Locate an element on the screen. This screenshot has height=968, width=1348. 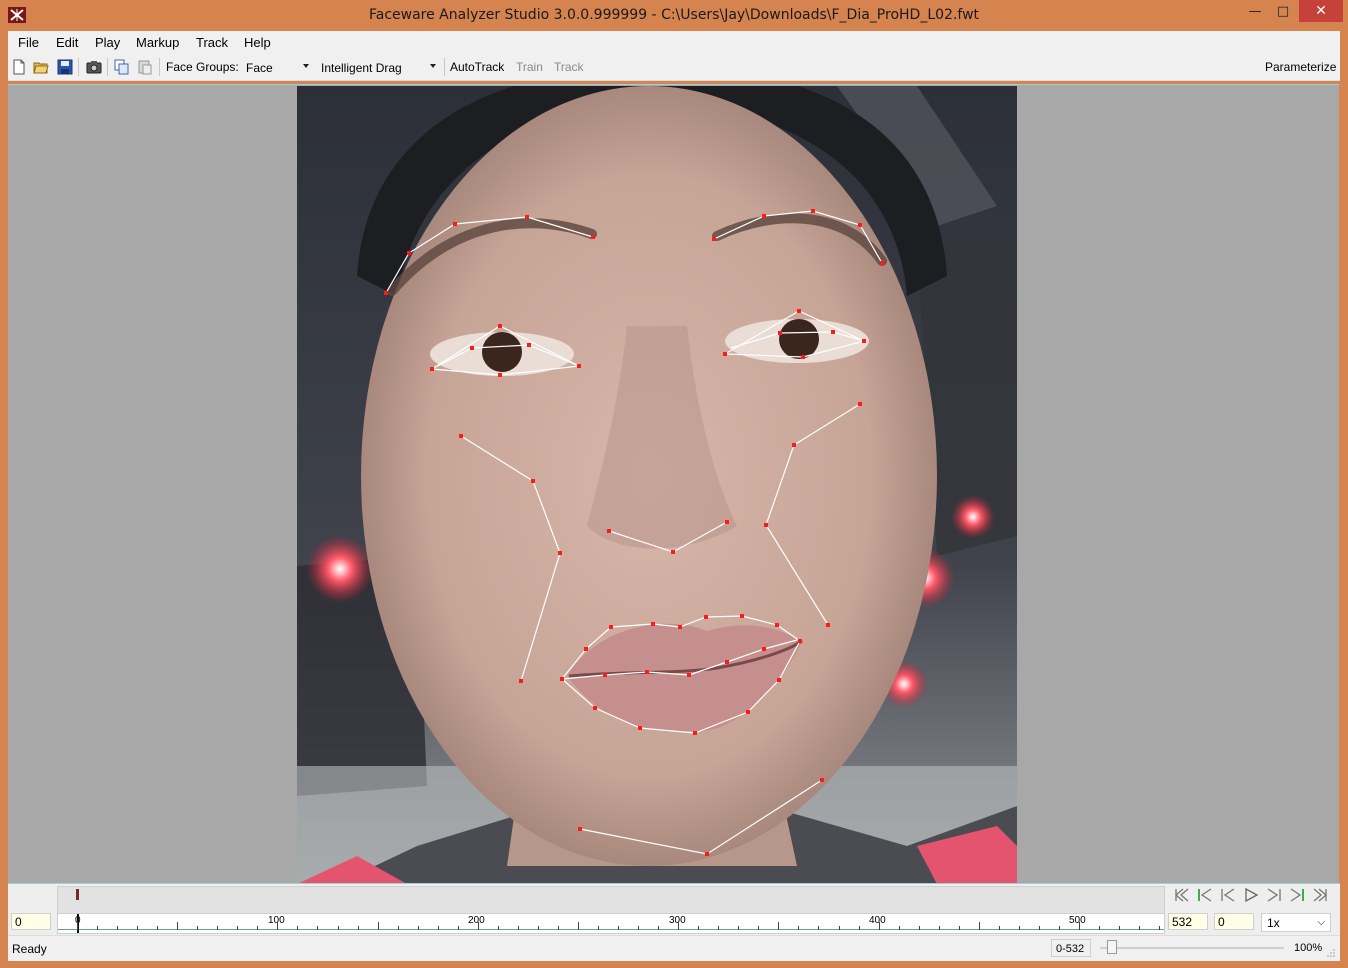
maximize-button: □ is located at coordinates (1283, 11).